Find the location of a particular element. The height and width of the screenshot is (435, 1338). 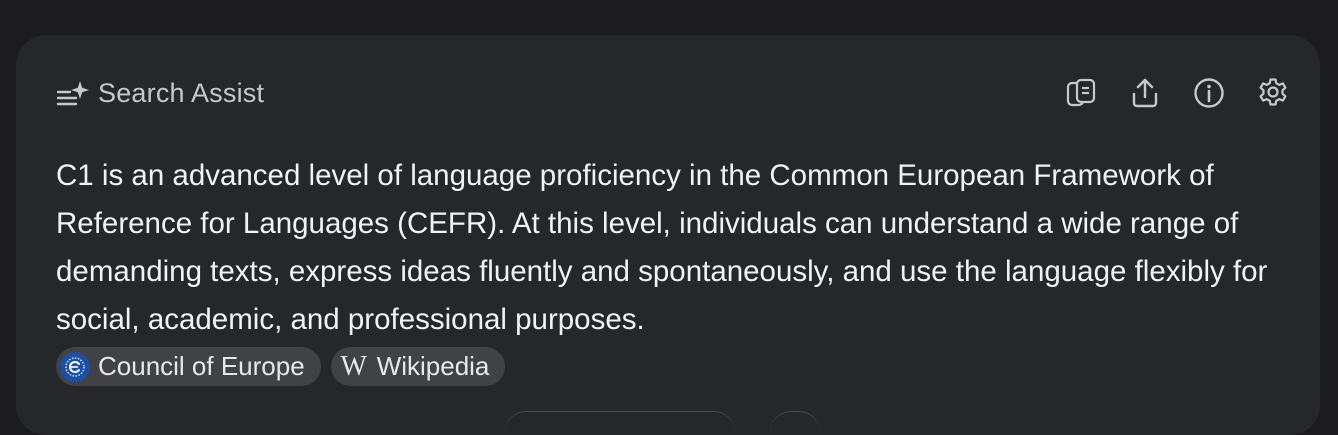

header-actions is located at coordinates (1177, 93).